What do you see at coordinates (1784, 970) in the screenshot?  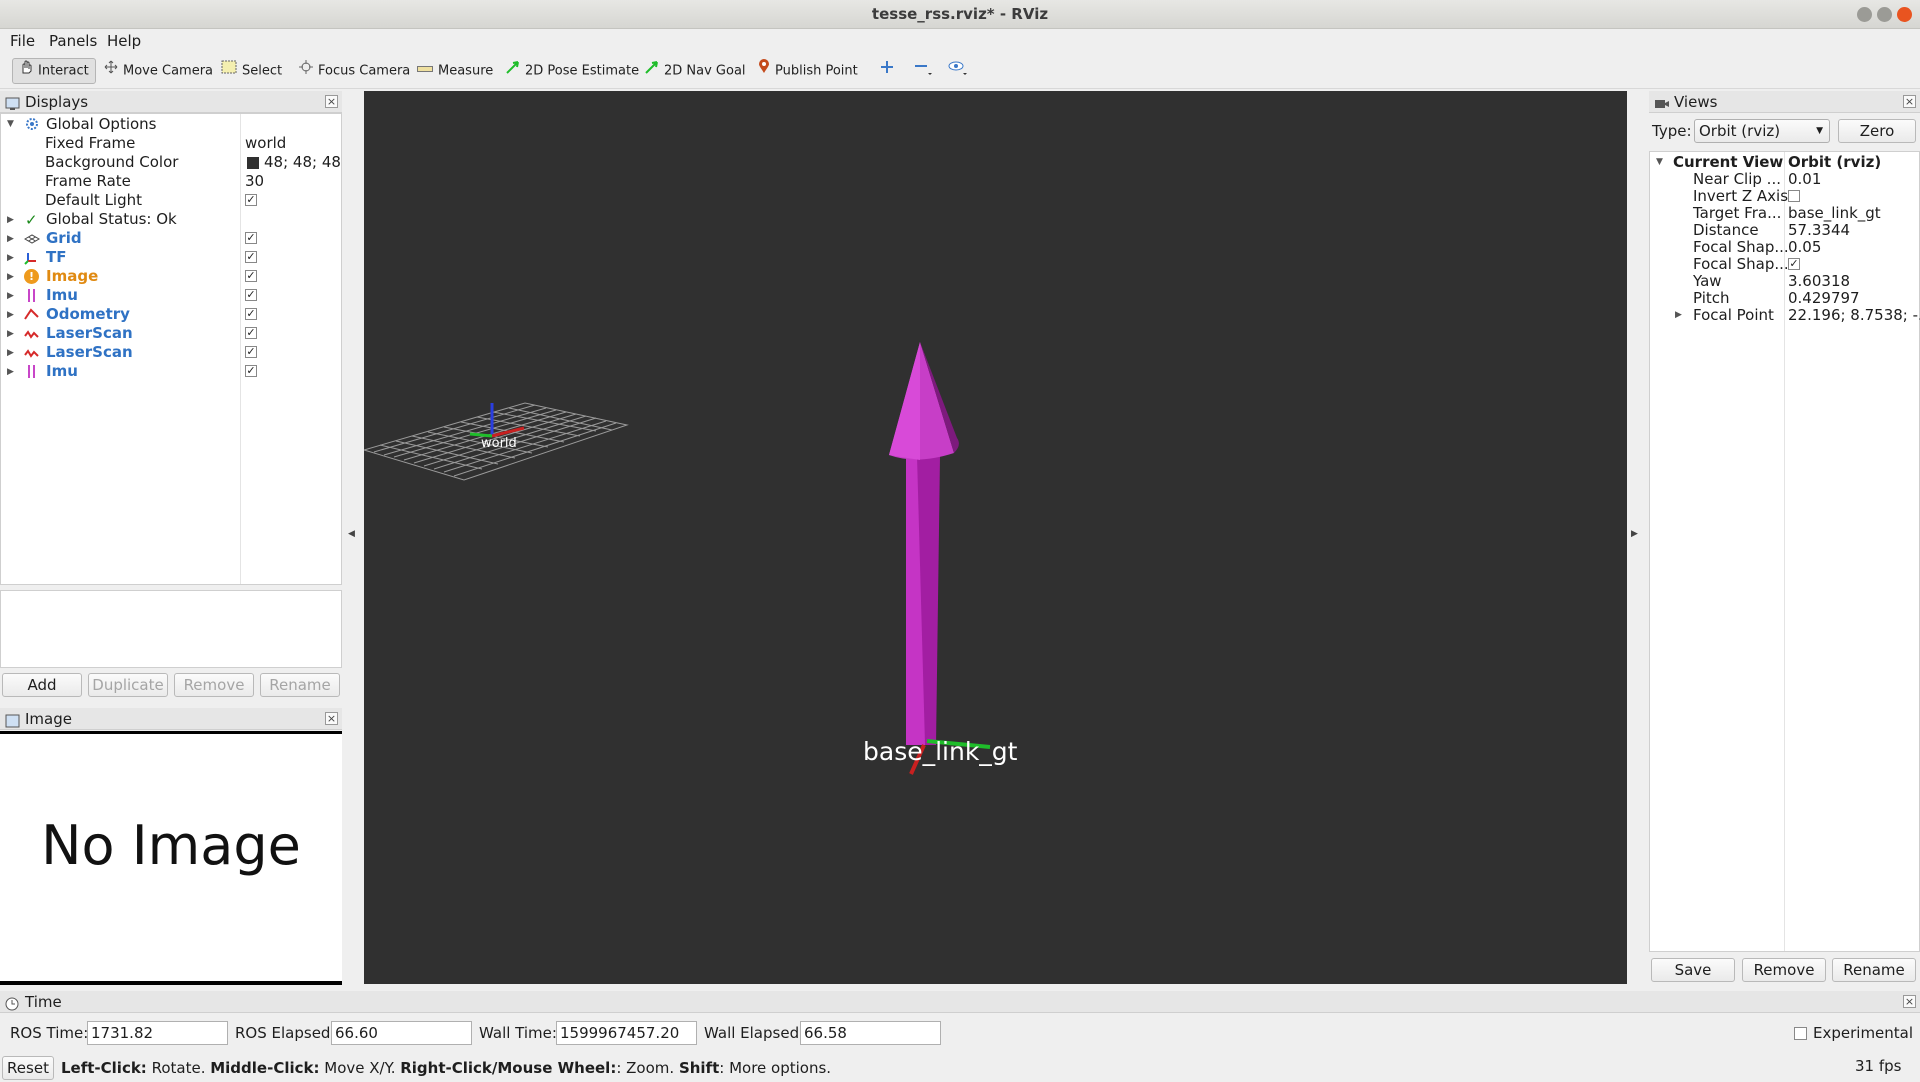 I see `remove-view-button: Remove` at bounding box center [1784, 970].